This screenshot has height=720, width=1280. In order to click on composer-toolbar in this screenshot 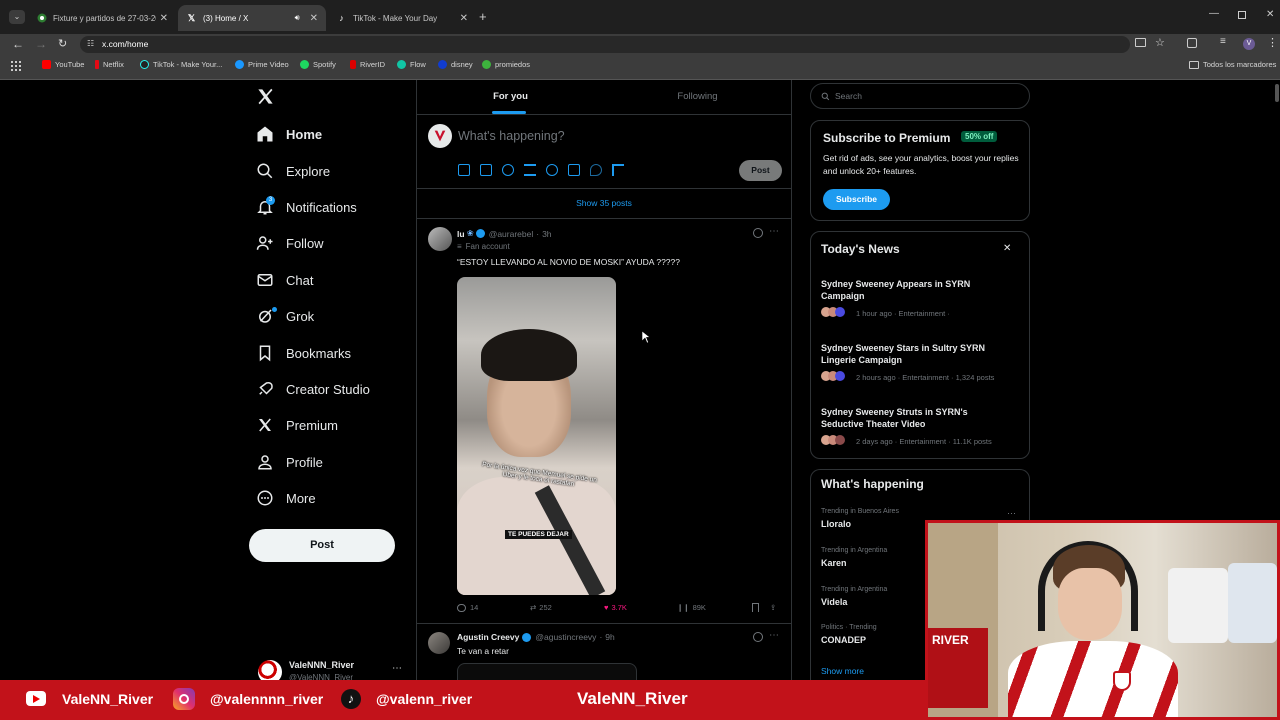, I will do `click(541, 170)`.